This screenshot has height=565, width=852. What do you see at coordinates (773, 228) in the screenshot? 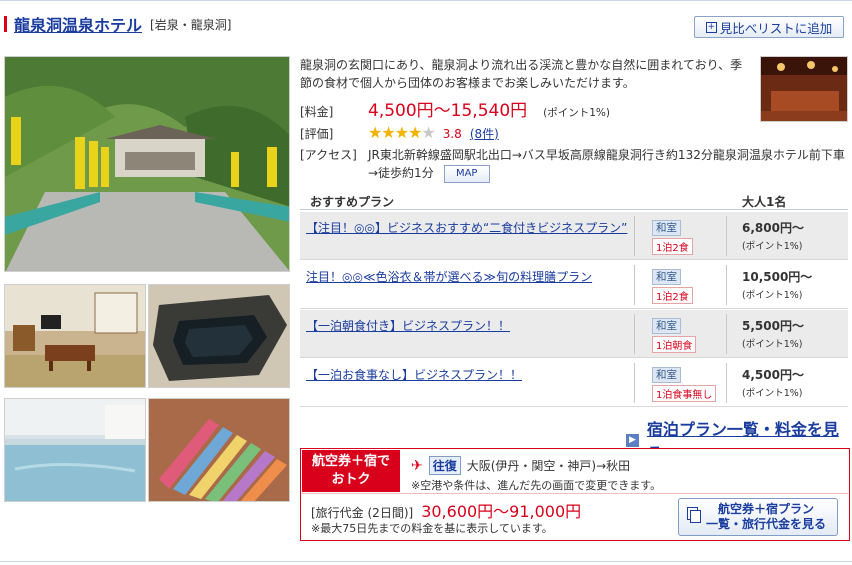
I see `plan-price: 6,800円〜` at bounding box center [773, 228].